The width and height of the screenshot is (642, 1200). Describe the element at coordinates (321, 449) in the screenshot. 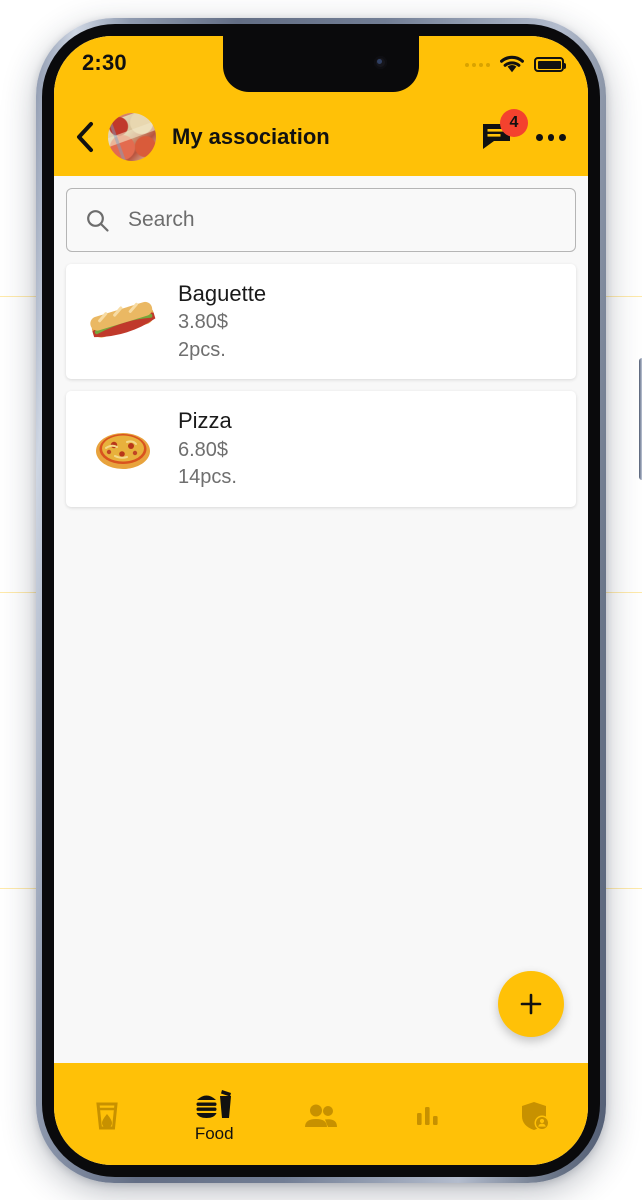

I see `list-item: Pizza 6.80$ 14pcs.` at that location.